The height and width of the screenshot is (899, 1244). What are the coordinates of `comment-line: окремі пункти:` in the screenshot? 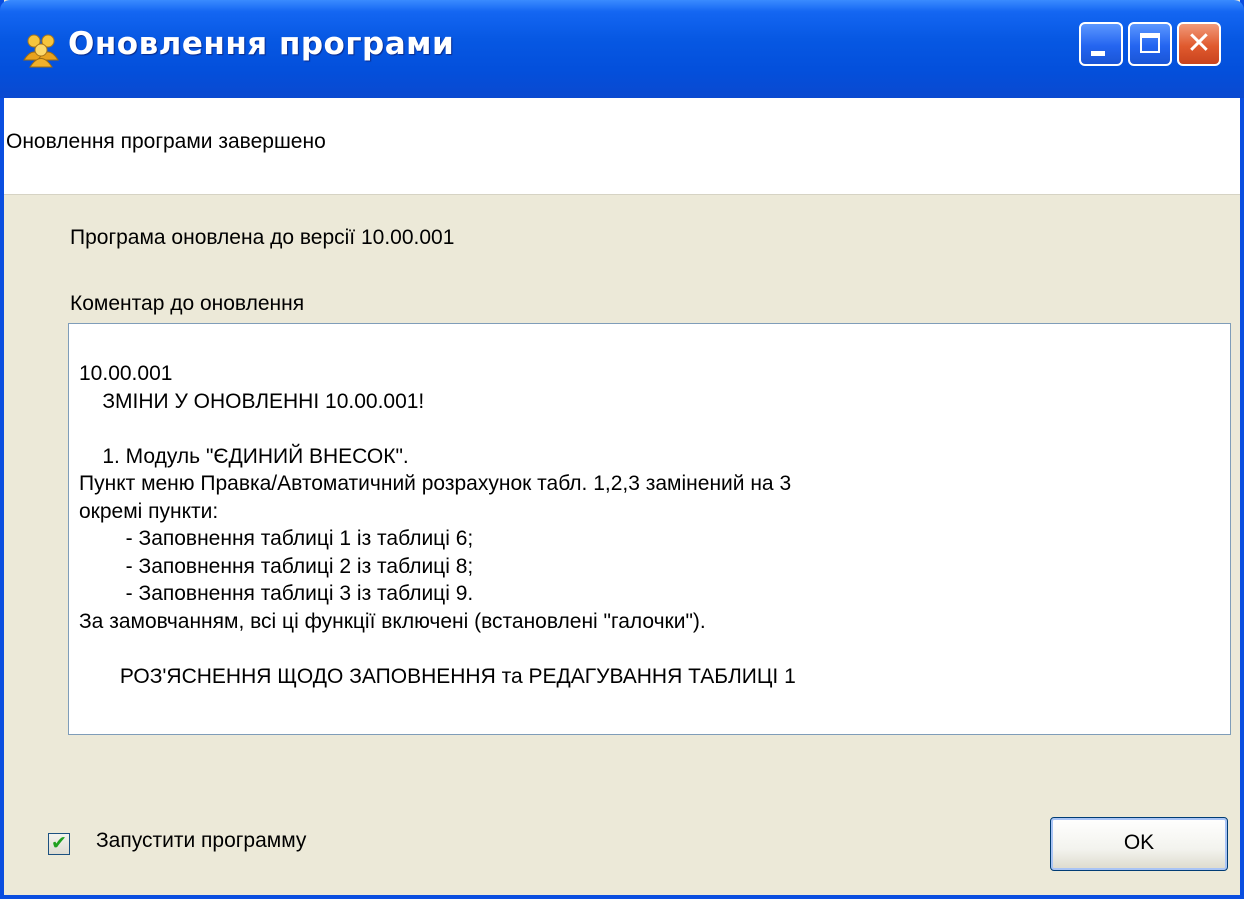 It's located at (149, 511).